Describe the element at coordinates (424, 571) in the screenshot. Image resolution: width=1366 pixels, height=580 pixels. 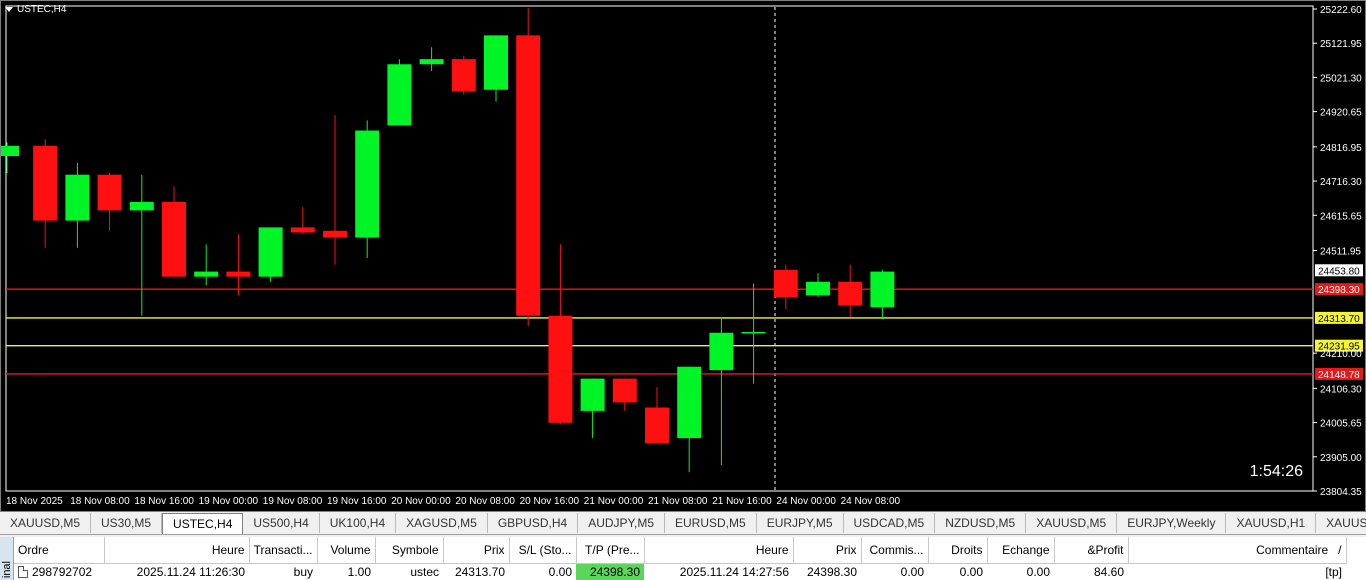
I see `table-cell: ustec` at that location.